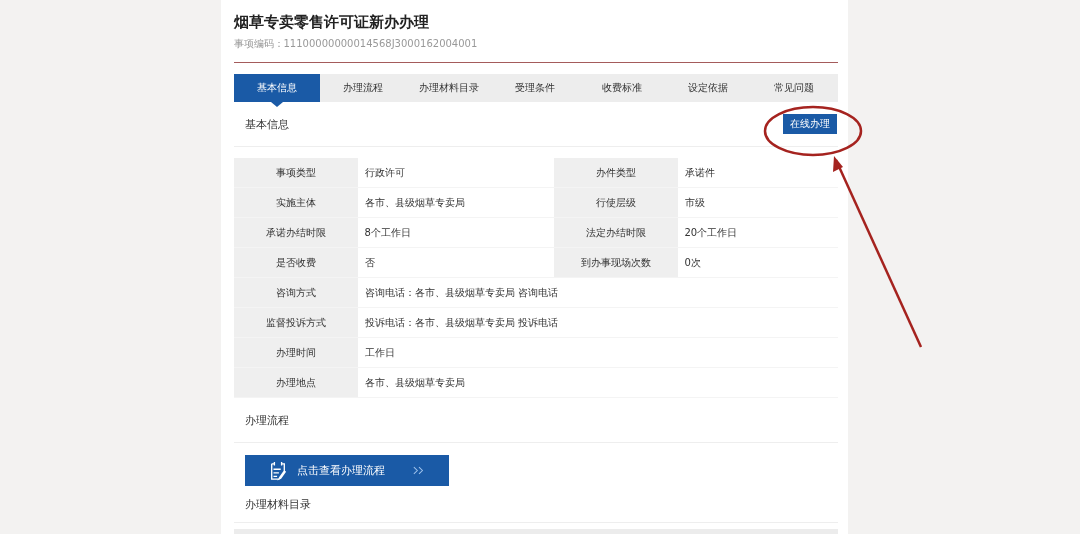 Image resolution: width=1080 pixels, height=534 pixels. Describe the element at coordinates (295, 203) in the screenshot. I see `table-cell: 实施主体` at that location.